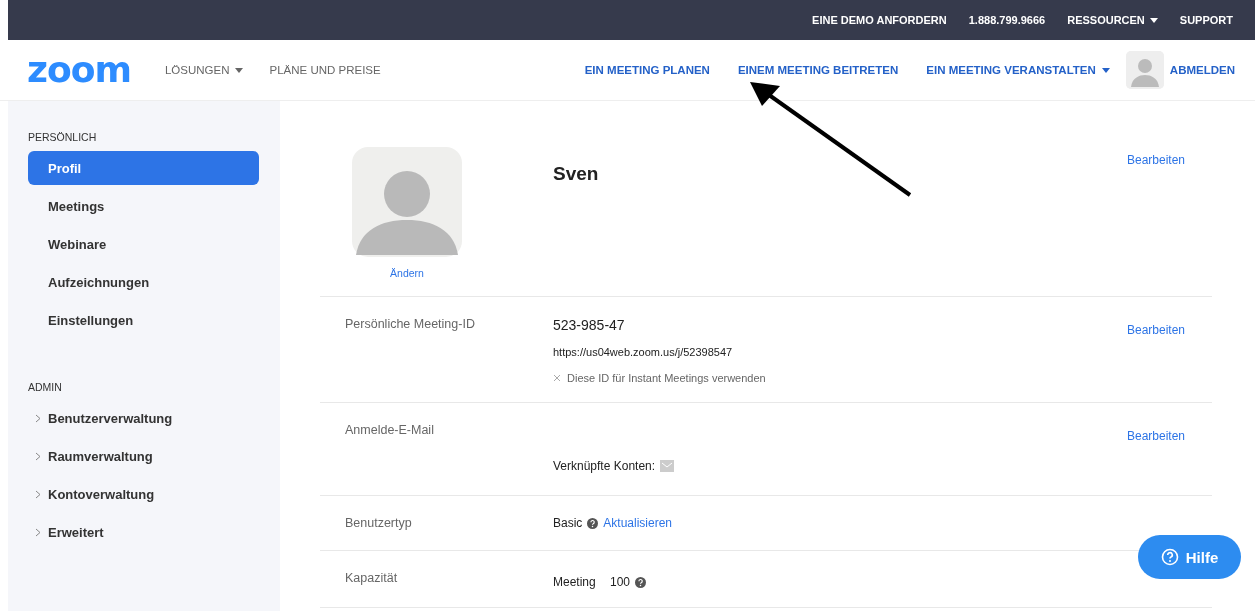 The width and height of the screenshot is (1255, 611). Describe the element at coordinates (666, 378) in the screenshot. I see `instant-meeting-option: Diese ID für Instant Meetings verwenden` at that location.